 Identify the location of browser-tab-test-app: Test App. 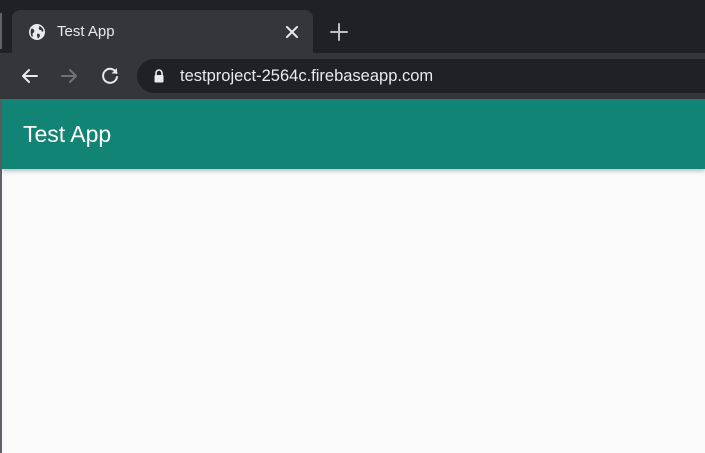
(162, 31).